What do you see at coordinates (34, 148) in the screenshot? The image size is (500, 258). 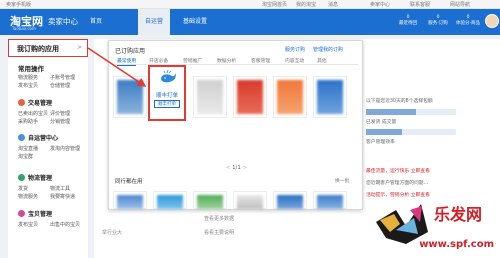 I see `sidebar-item: 淘宝直播` at bounding box center [34, 148].